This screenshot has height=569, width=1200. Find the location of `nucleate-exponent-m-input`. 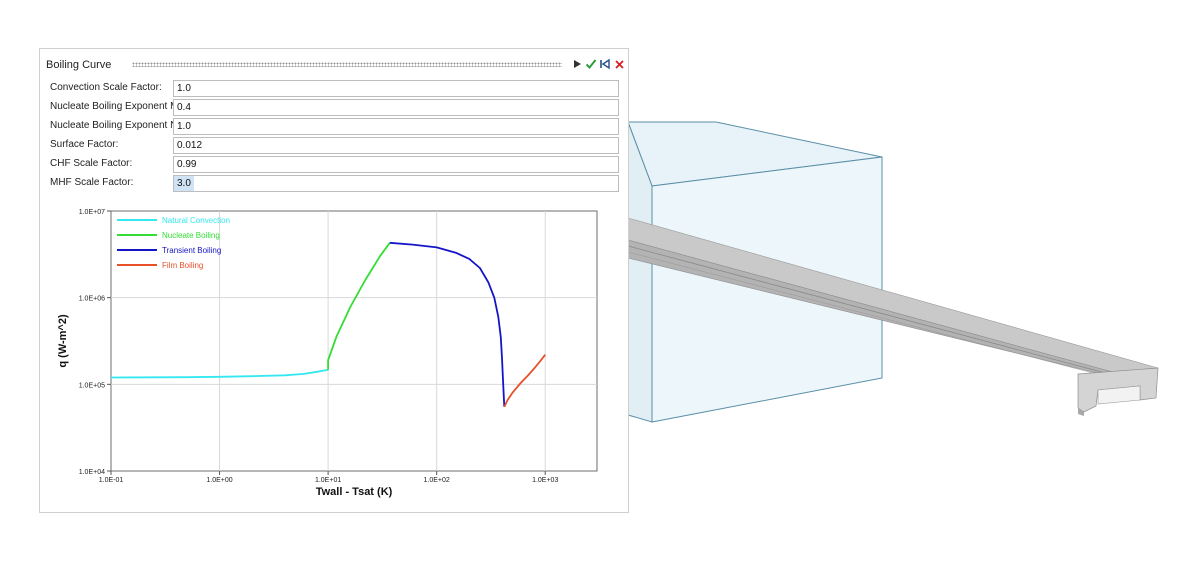

nucleate-exponent-m-input is located at coordinates (396, 107).